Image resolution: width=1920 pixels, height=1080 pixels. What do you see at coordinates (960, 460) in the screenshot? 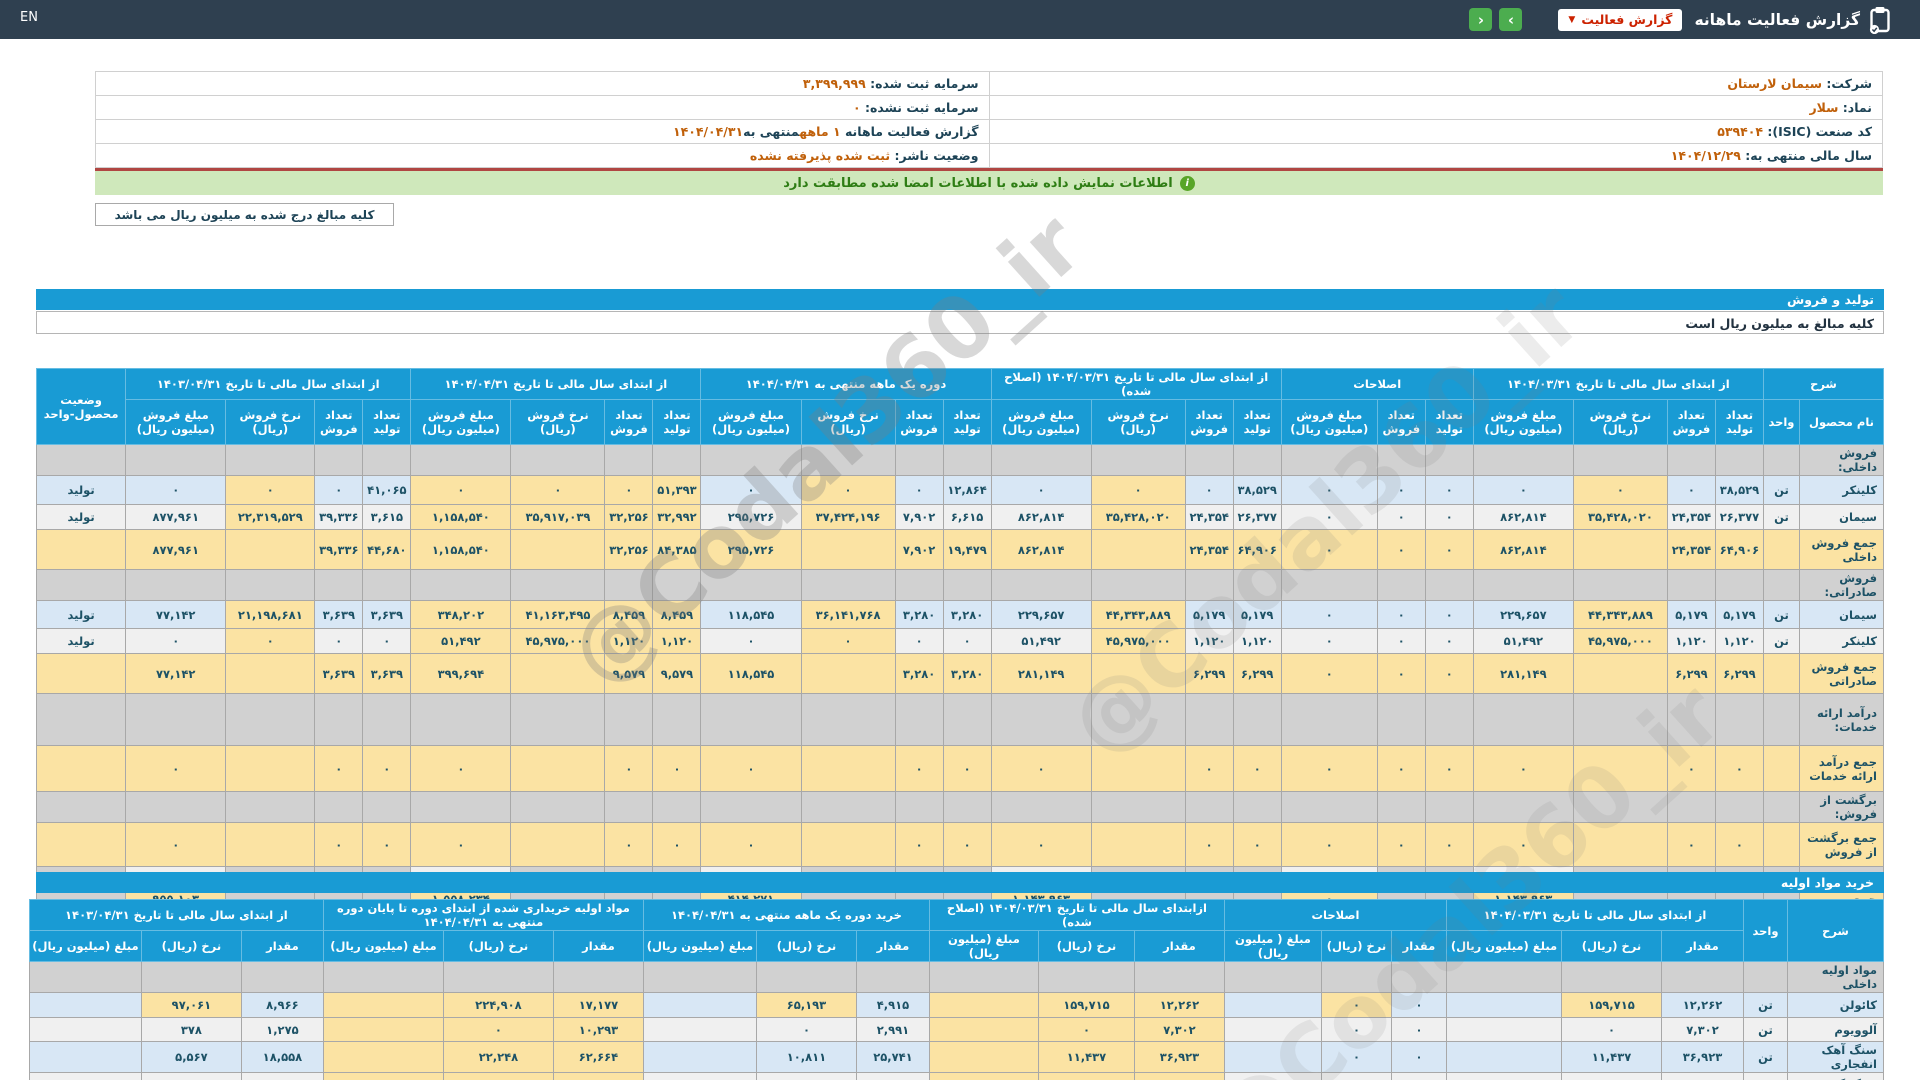
I see `table-row: فروش داخلی:` at bounding box center [960, 460].